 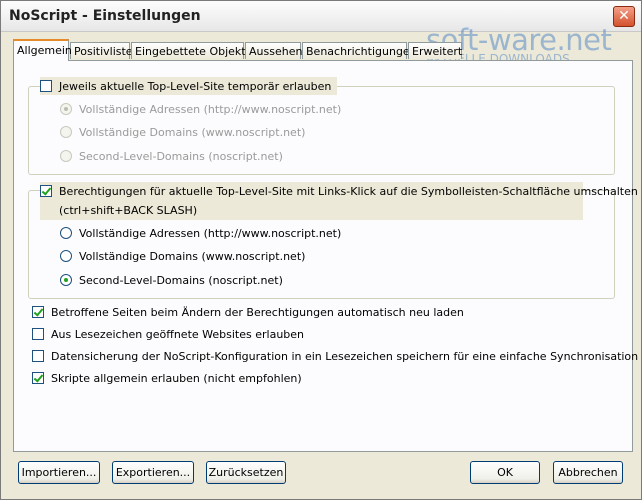 What do you see at coordinates (66, 233) in the screenshot?
I see `g2-radio-full-address-button` at bounding box center [66, 233].